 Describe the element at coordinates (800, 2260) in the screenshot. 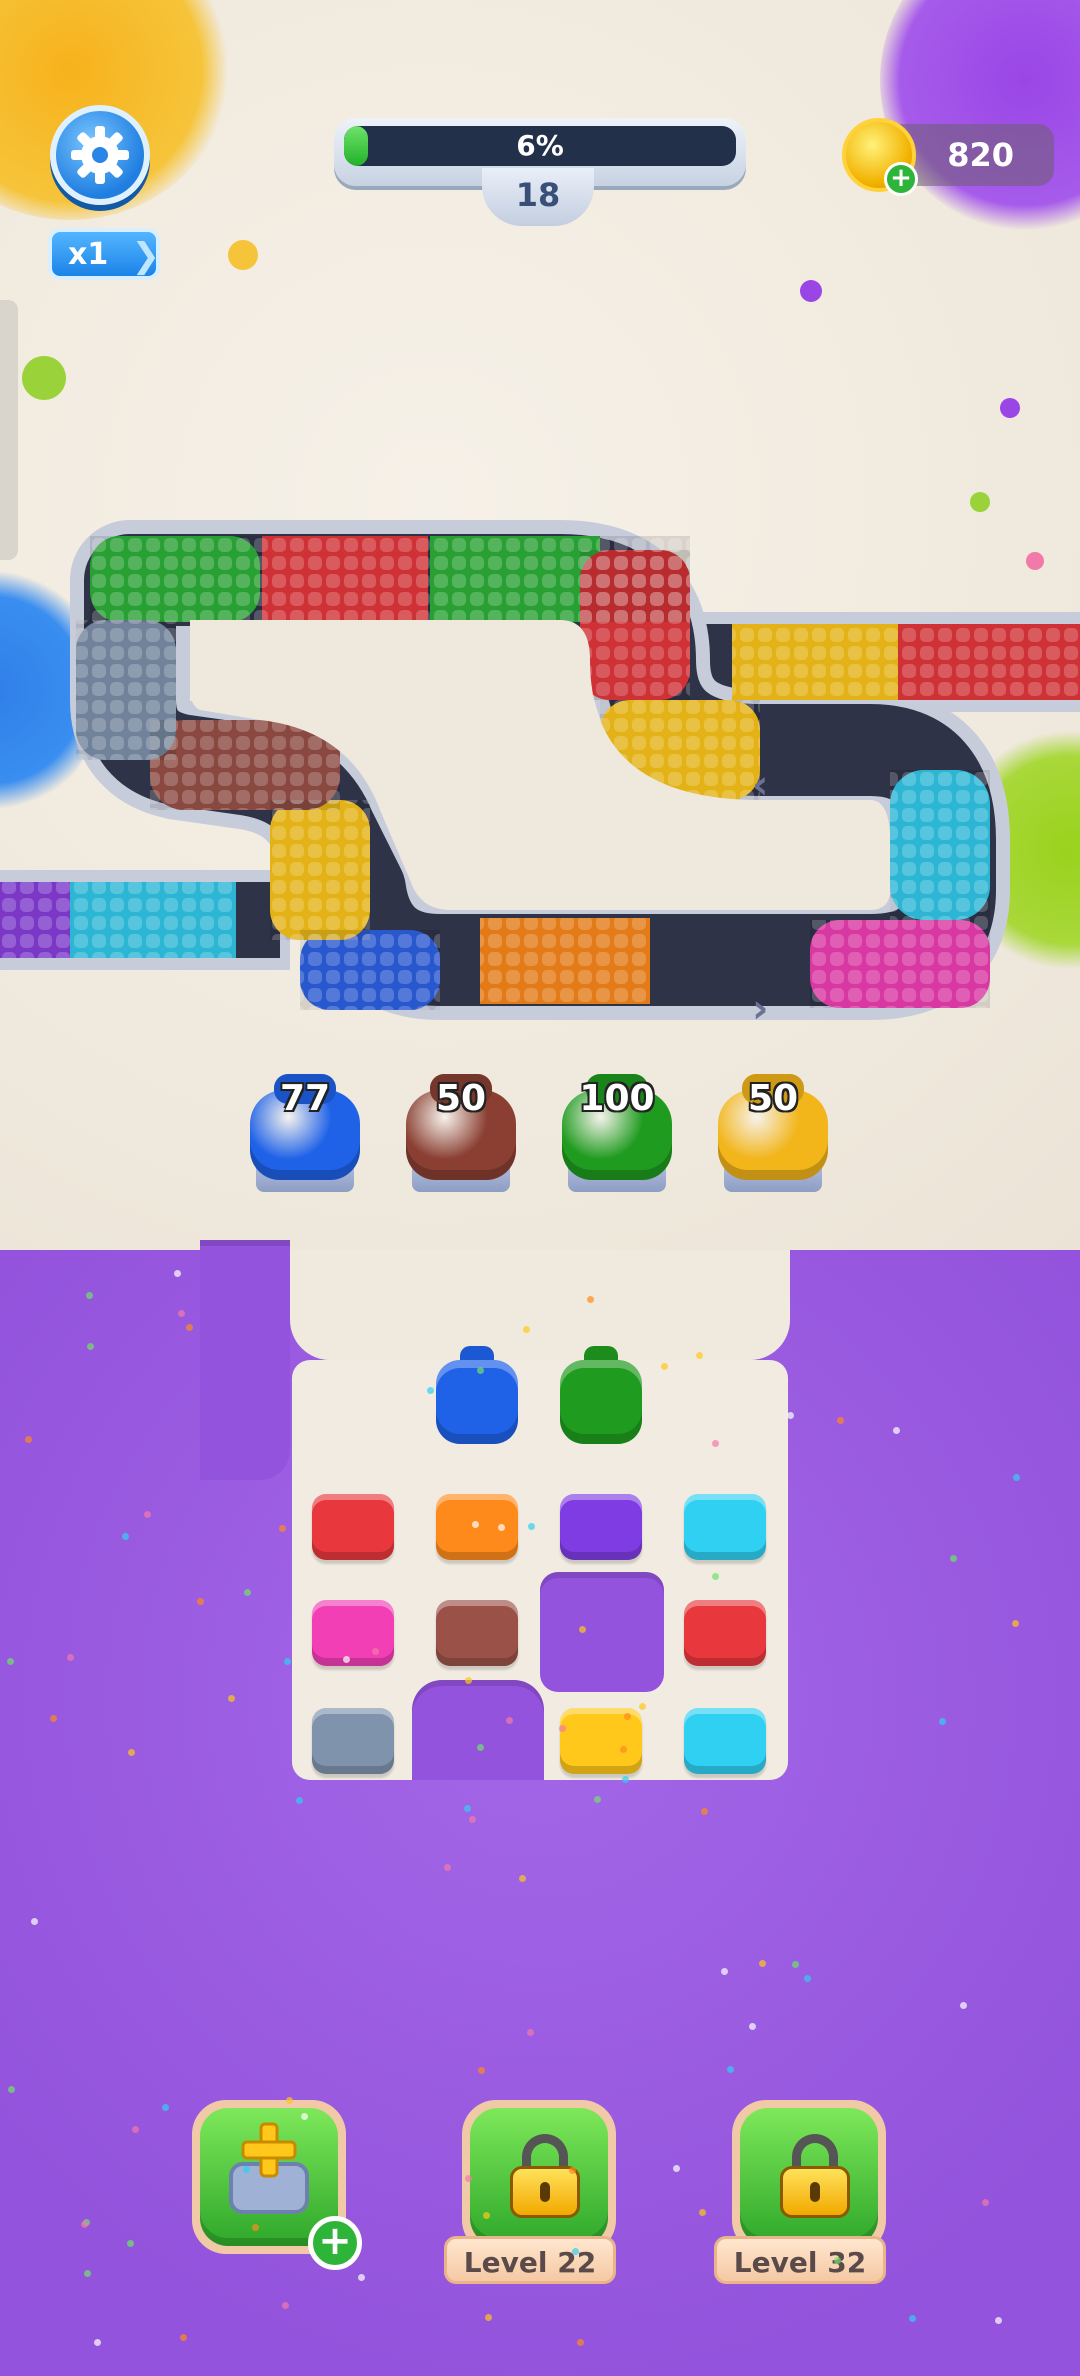

I see `unlock-level-label: Level 32` at that location.